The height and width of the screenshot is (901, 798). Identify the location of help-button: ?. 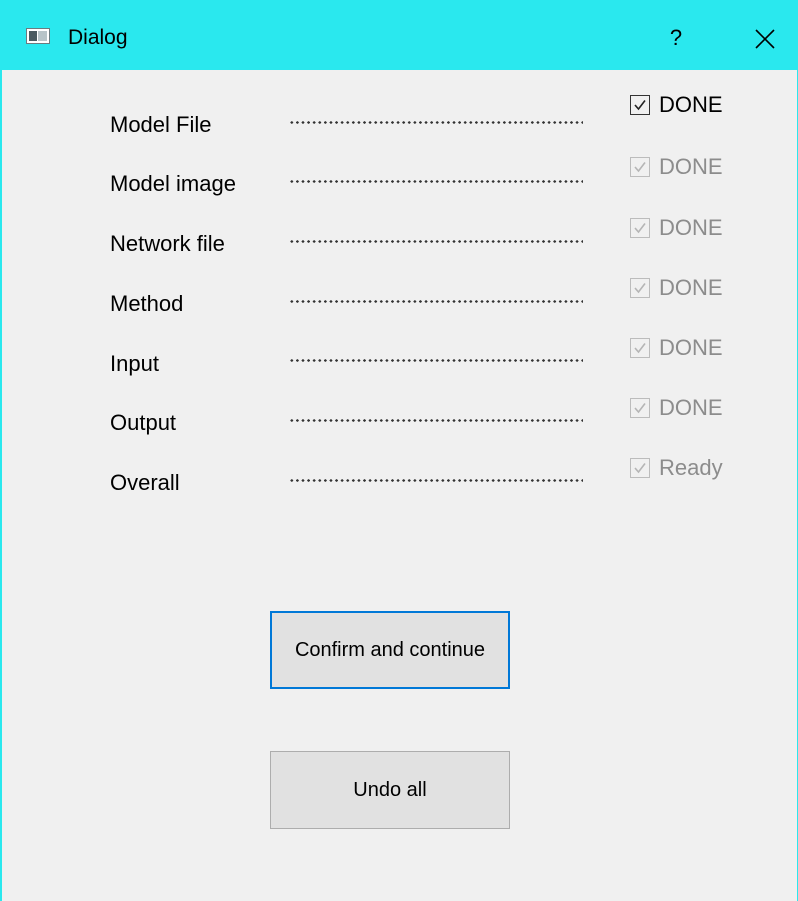
(676, 38).